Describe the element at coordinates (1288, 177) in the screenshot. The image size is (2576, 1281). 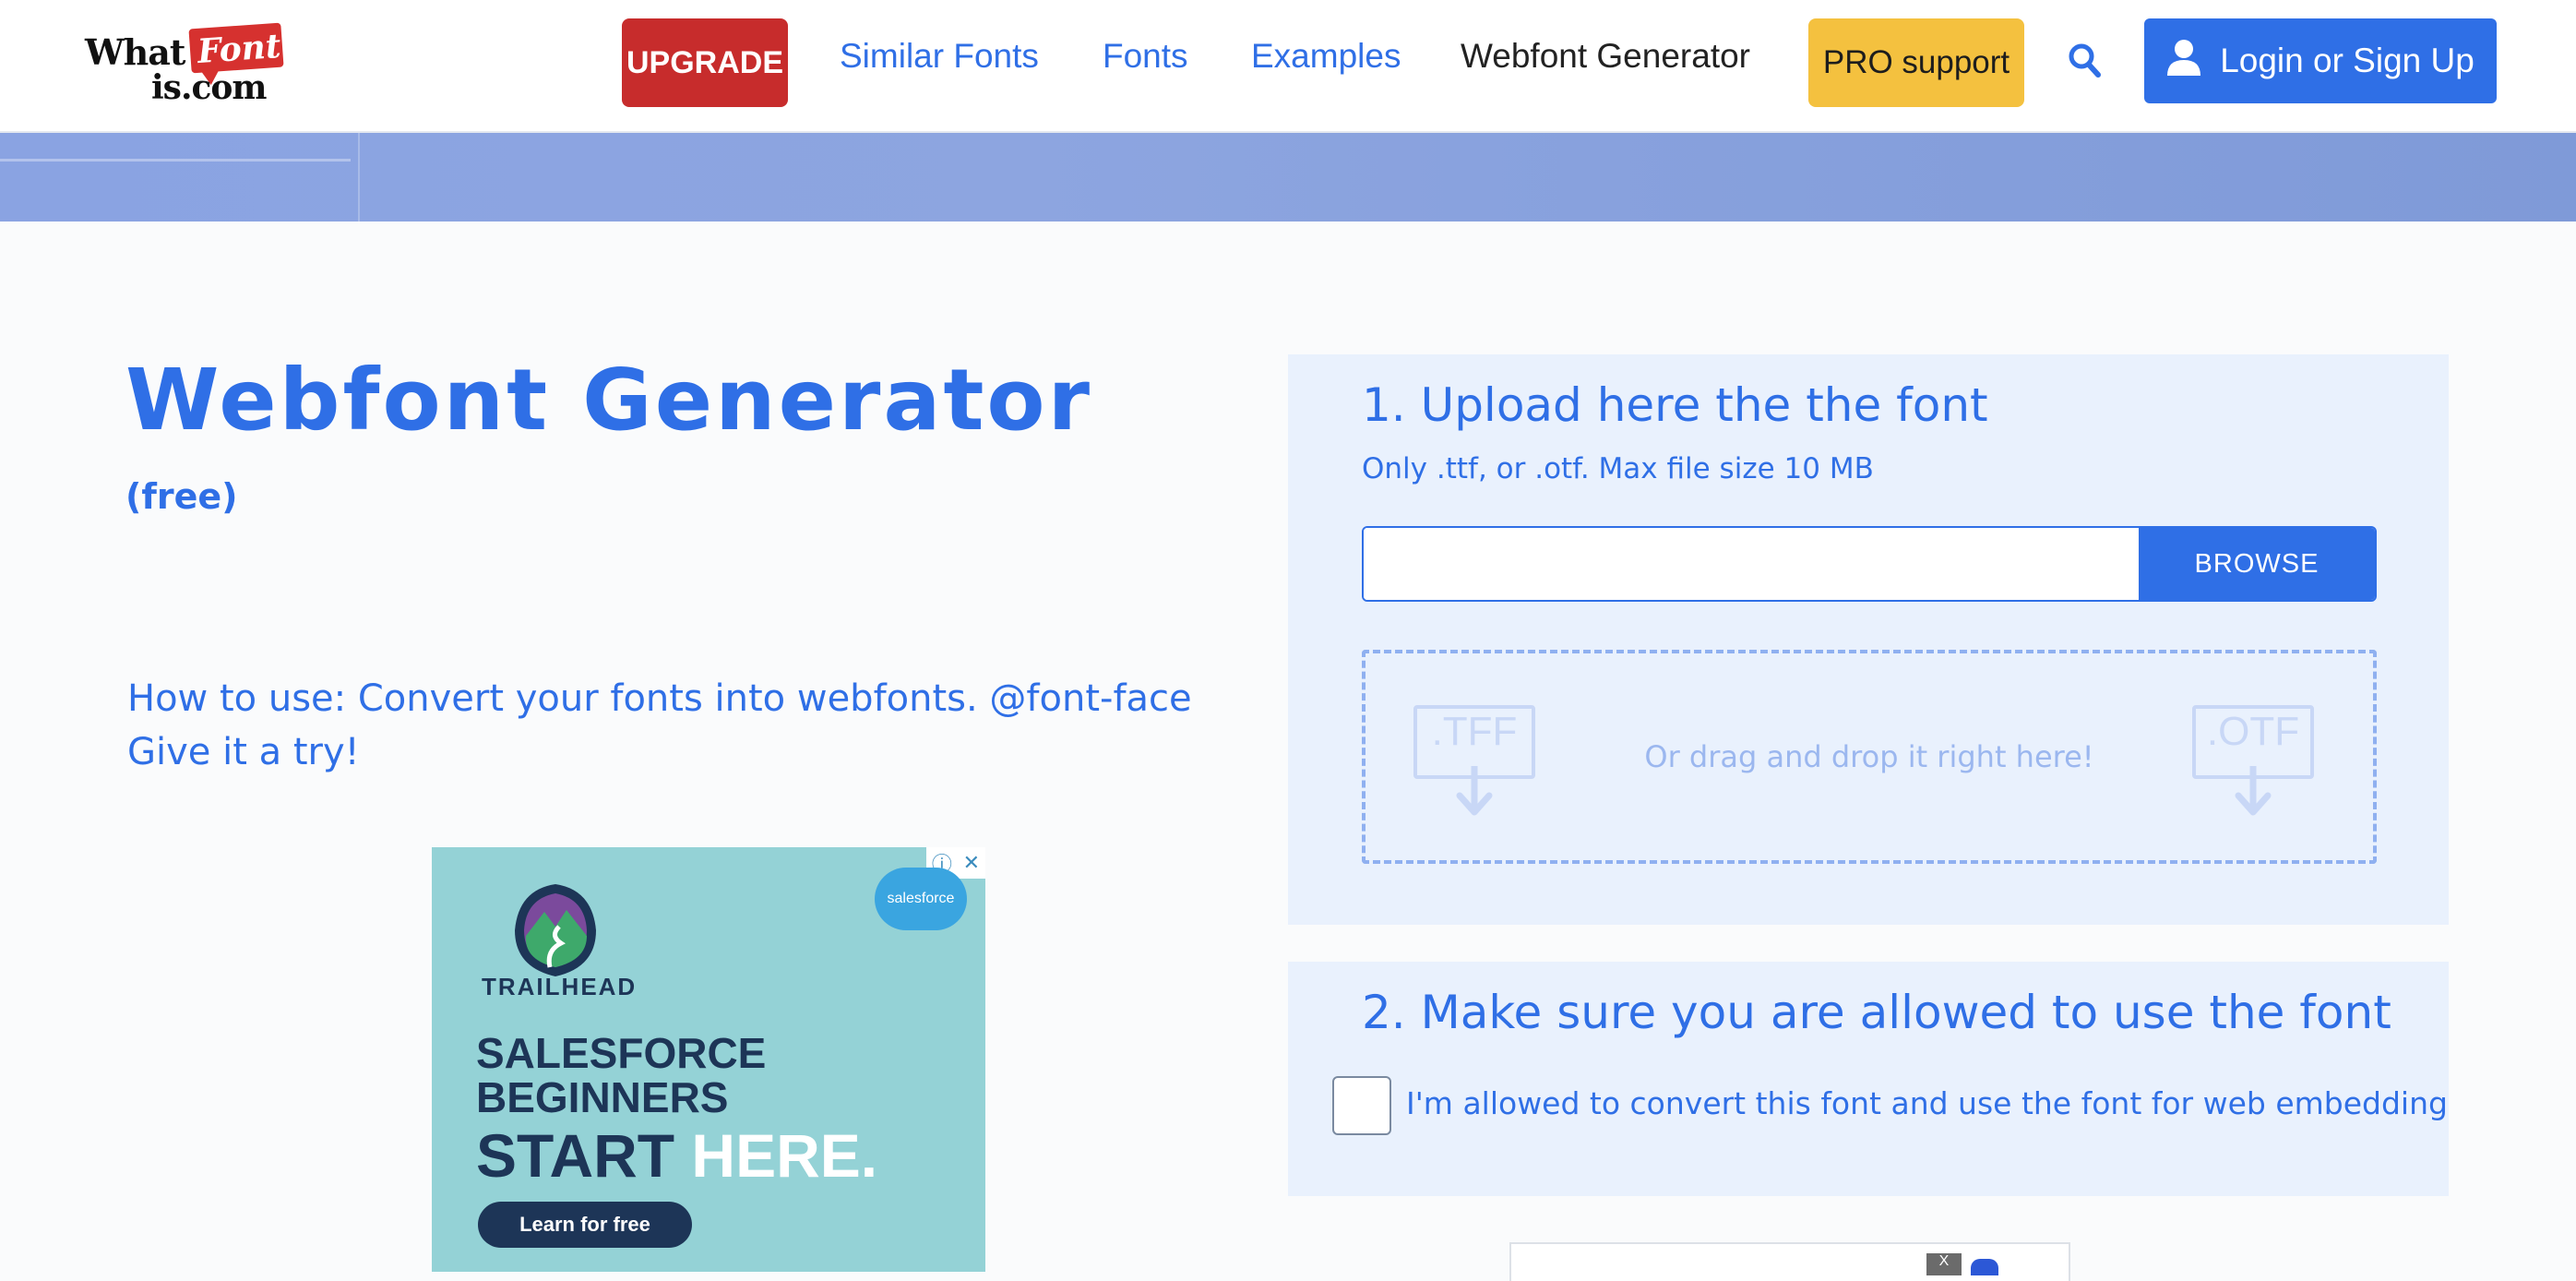
I see `hero-banner` at that location.